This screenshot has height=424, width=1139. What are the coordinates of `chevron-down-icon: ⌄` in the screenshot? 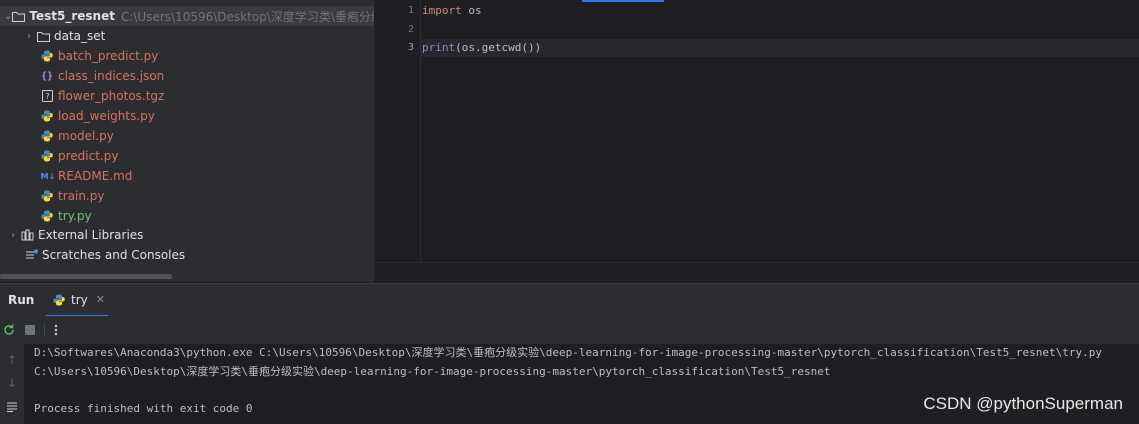 It's located at (8, 16).